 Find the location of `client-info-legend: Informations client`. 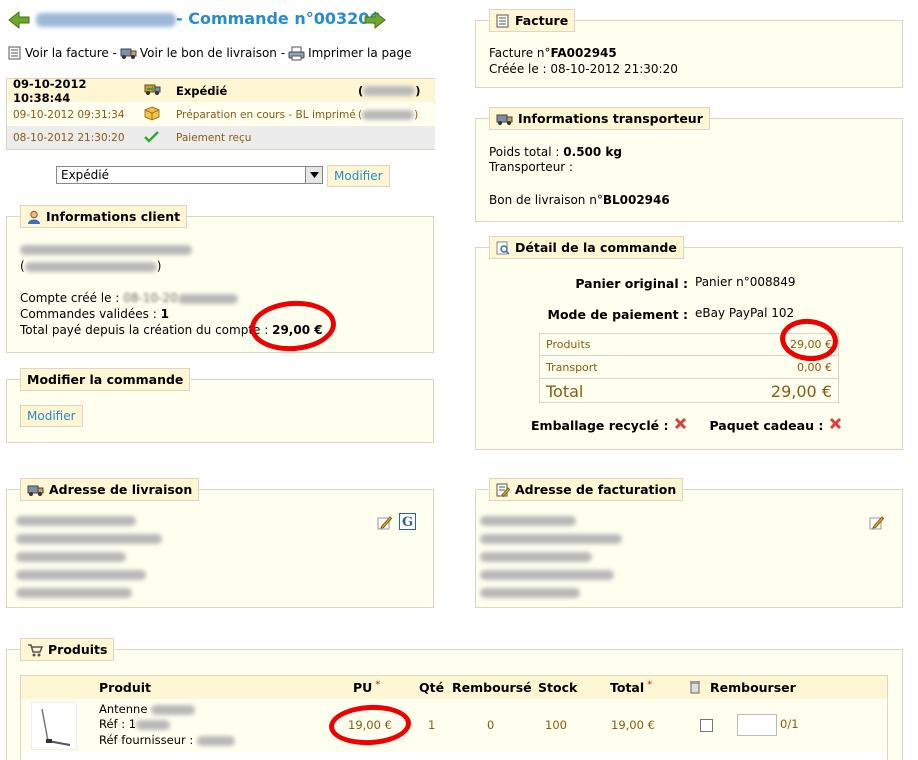

client-info-legend: Informations client is located at coordinates (104, 216).